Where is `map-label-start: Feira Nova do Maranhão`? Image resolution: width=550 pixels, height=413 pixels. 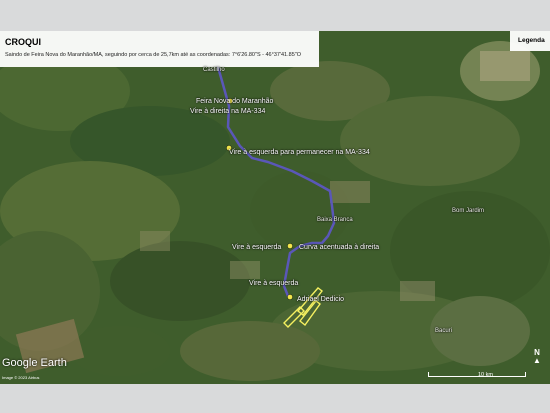
map-label-start: Feira Nova do Maranhão is located at coordinates (235, 101).